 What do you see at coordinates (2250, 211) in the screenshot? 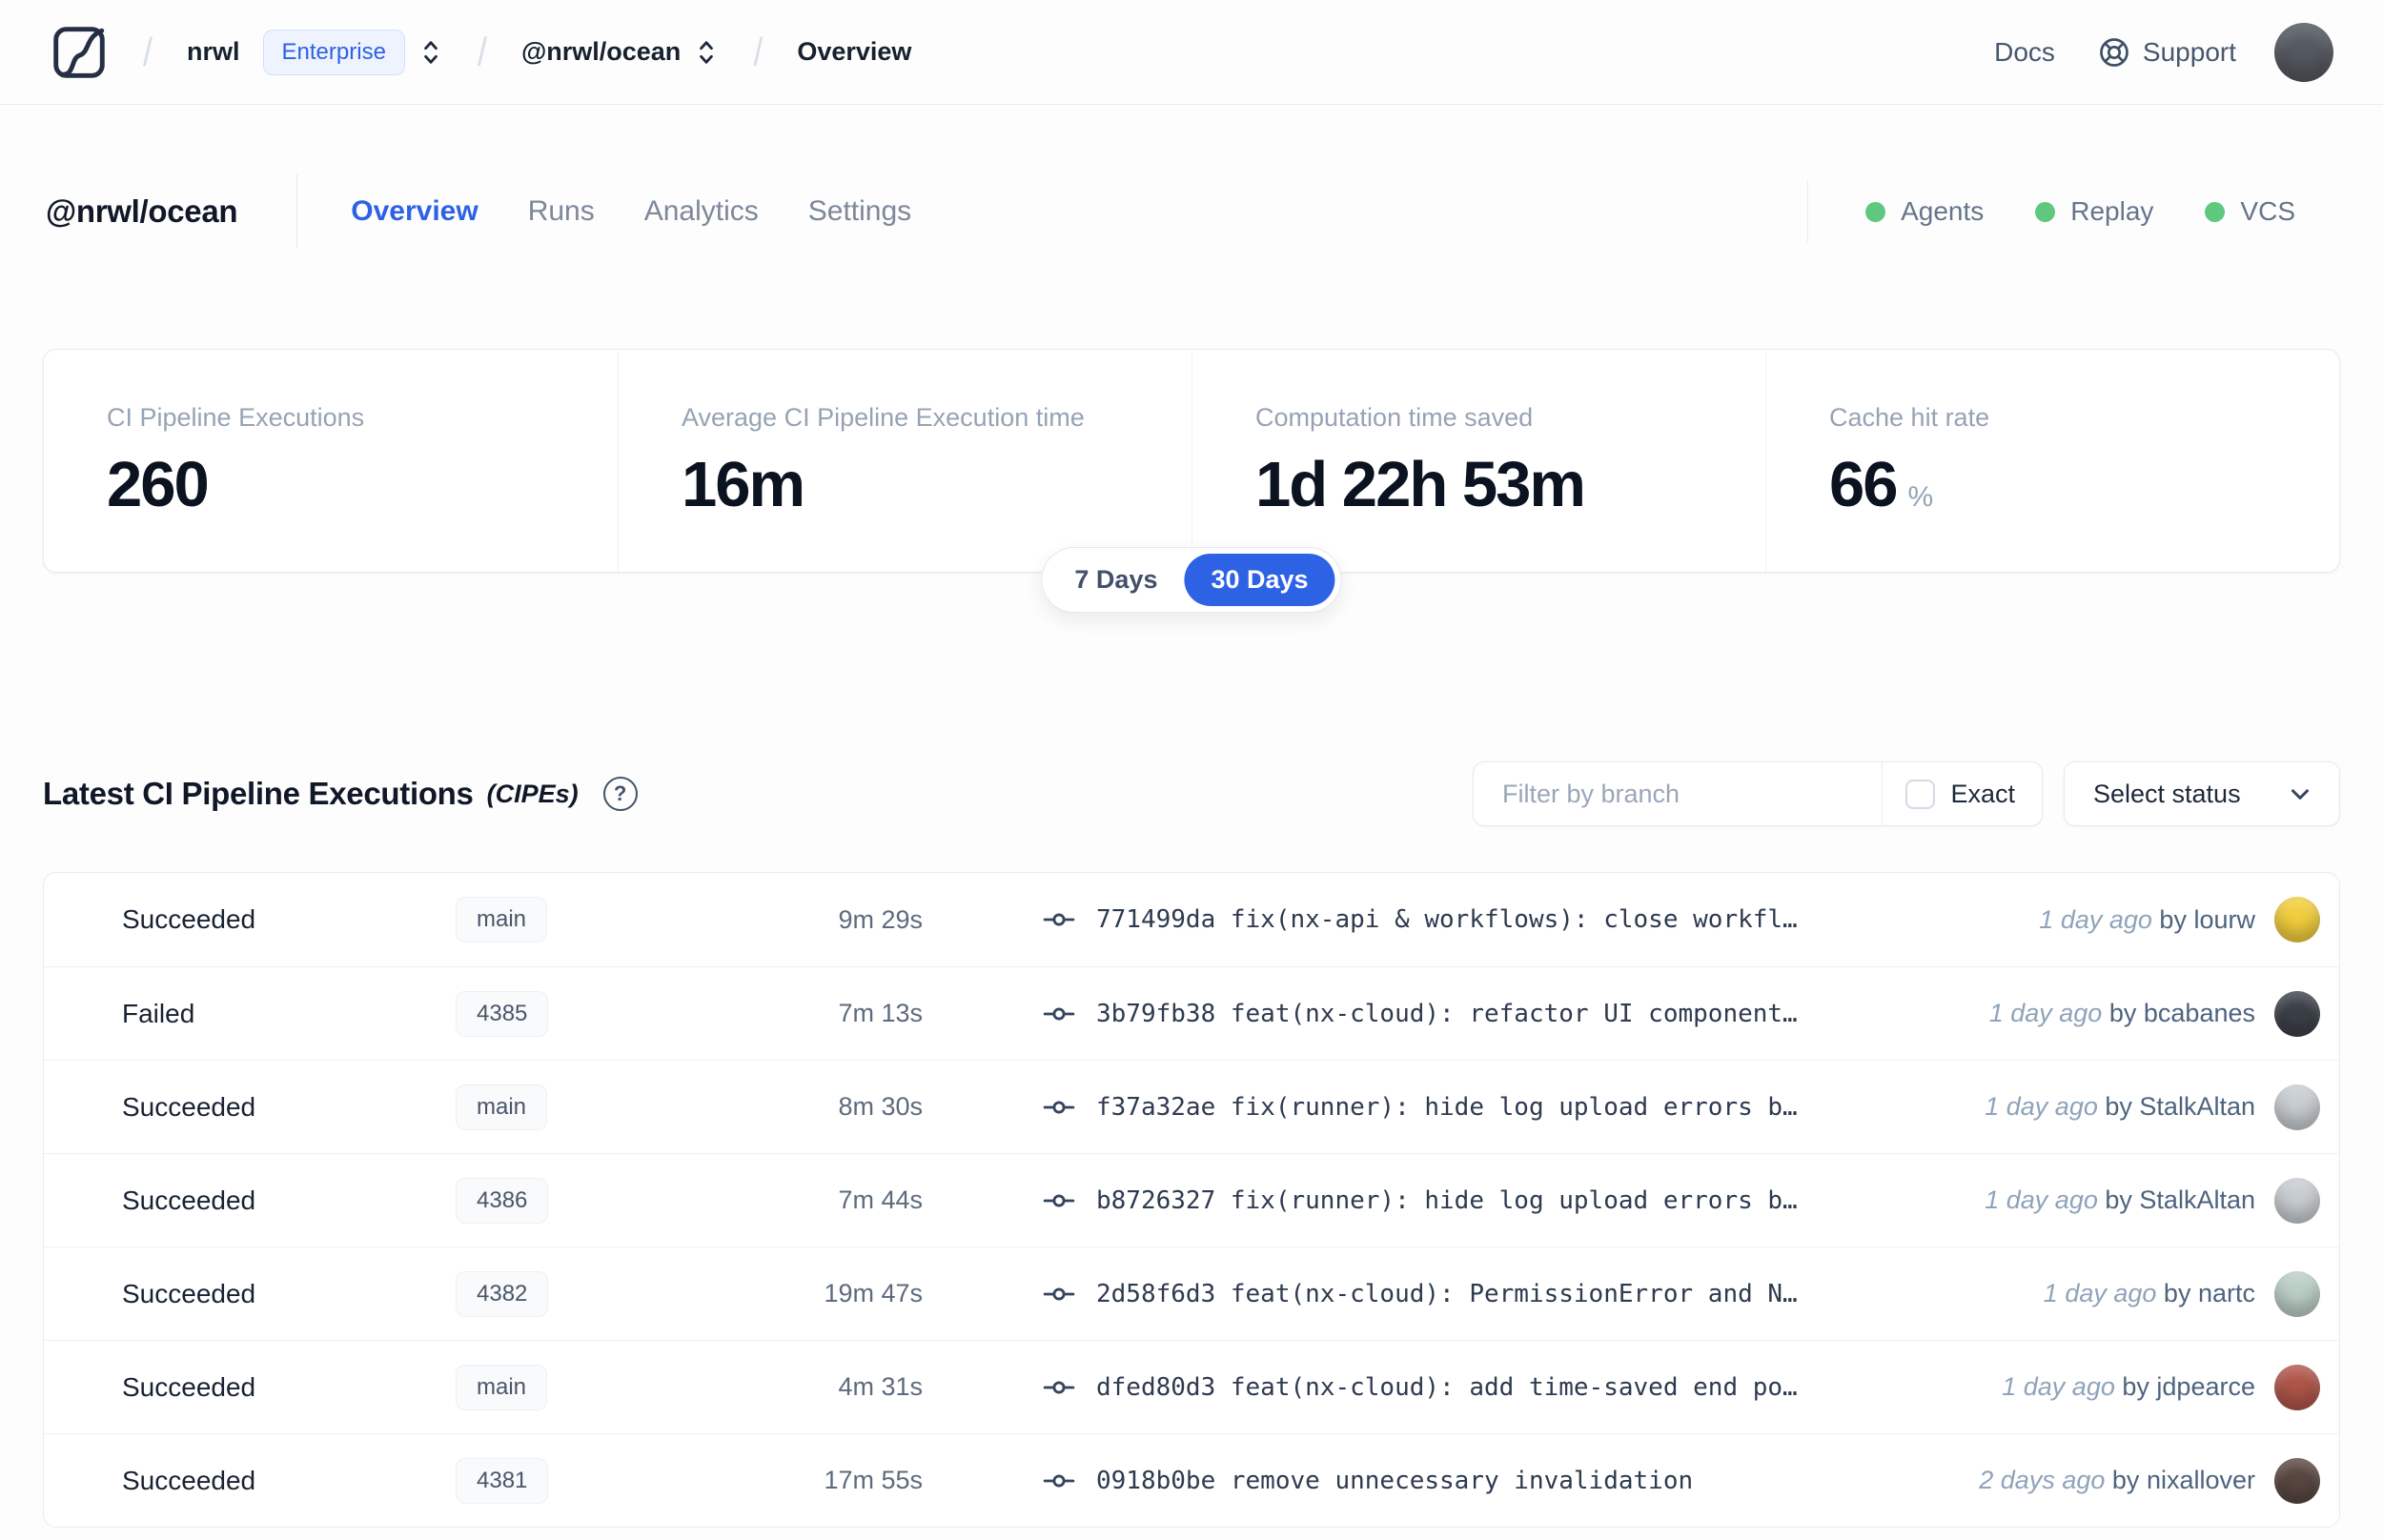
I see `status-vcs: VCS` at bounding box center [2250, 211].